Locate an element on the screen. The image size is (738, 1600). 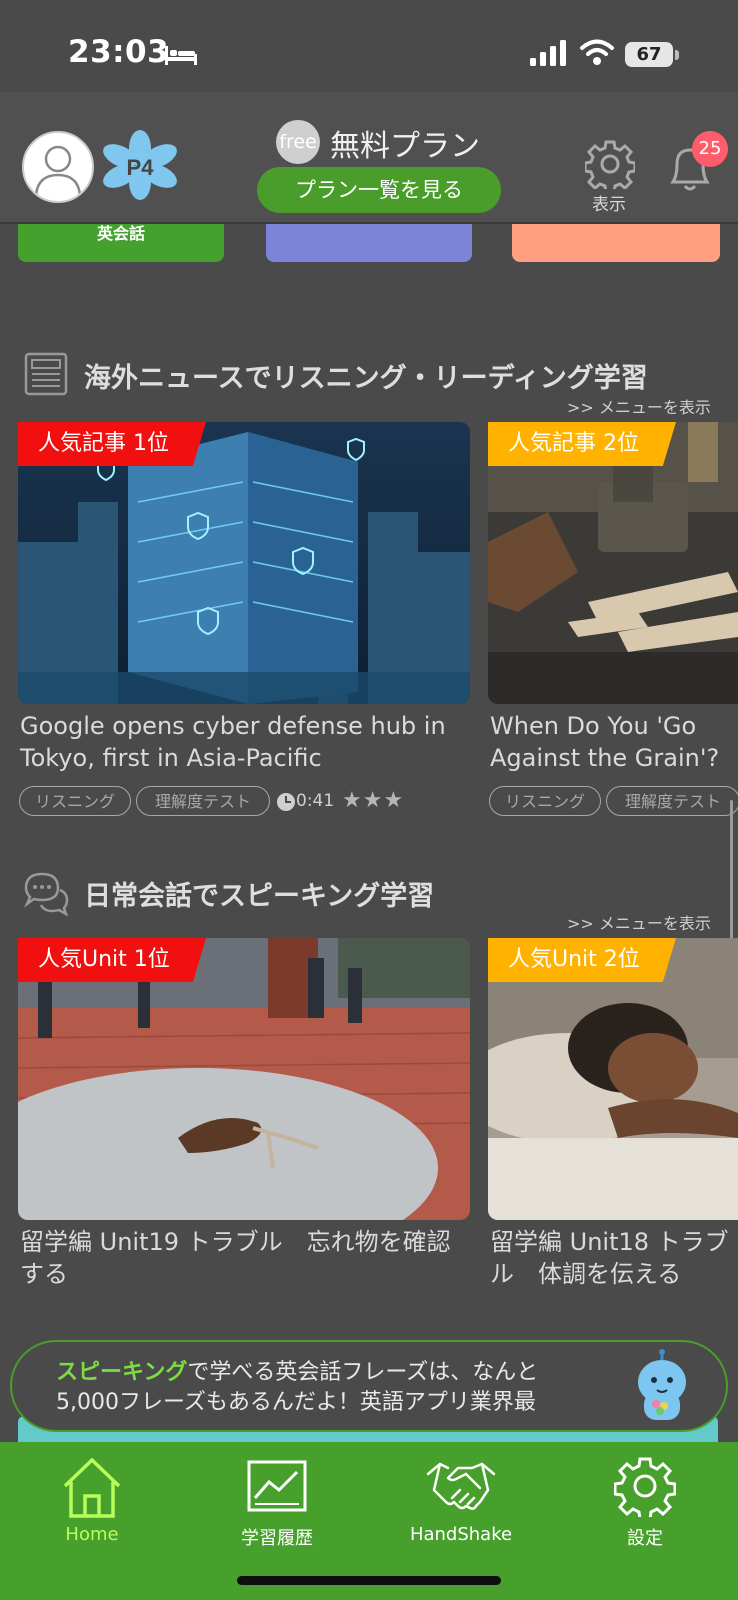
category-button-english: 英会話 is located at coordinates (121, 243).